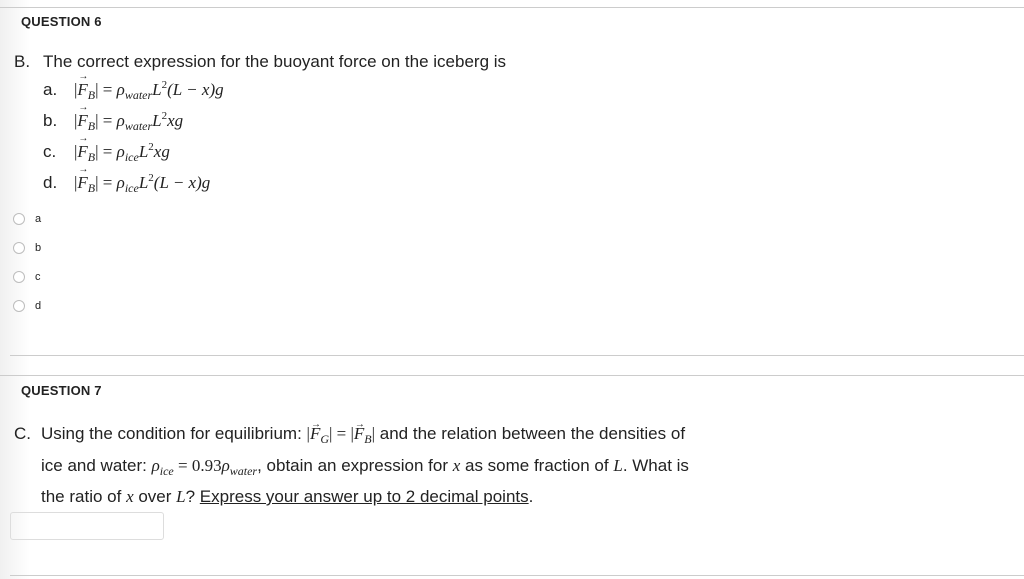 The image size is (1024, 579). What do you see at coordinates (96, 465) in the screenshot?
I see `prompt-text: ice and water:` at bounding box center [96, 465].